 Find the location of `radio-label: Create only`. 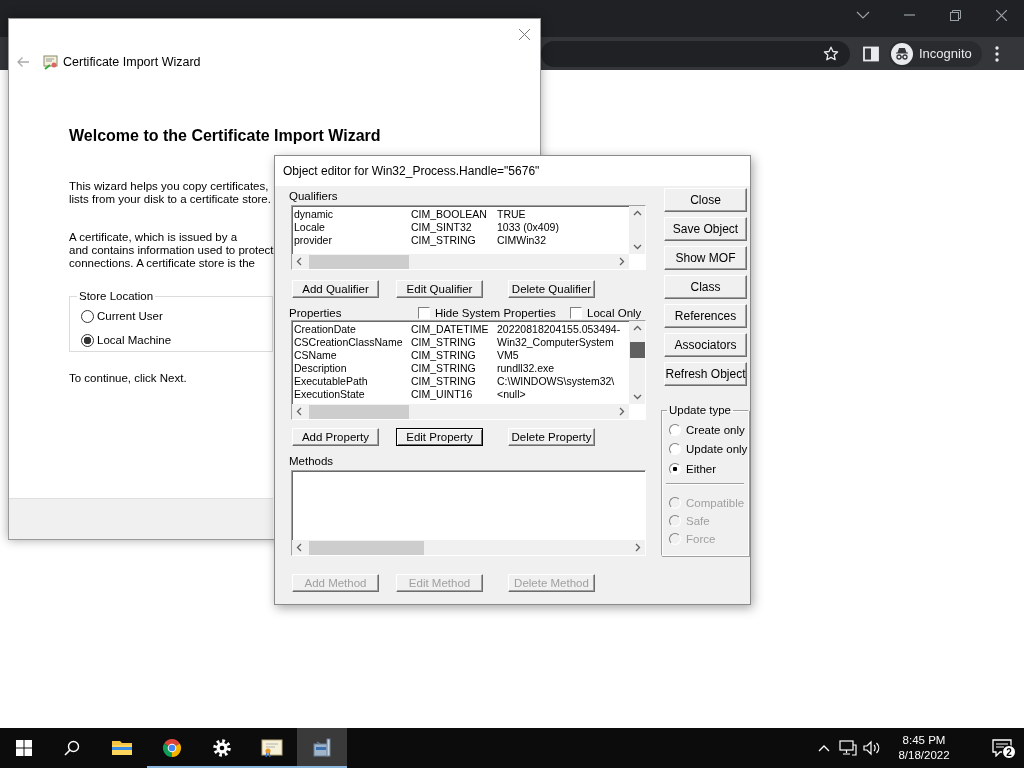

radio-label: Create only is located at coordinates (715, 429).